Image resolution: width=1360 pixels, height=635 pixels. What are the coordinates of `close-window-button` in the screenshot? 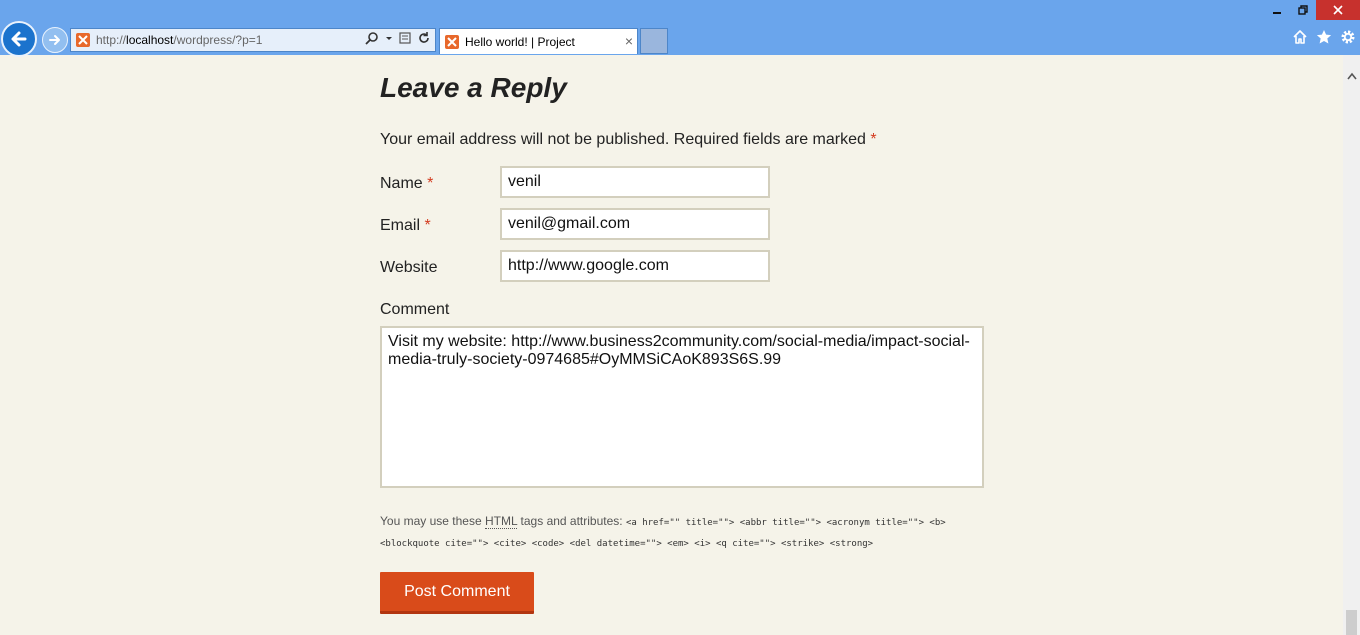 It's located at (1338, 10).